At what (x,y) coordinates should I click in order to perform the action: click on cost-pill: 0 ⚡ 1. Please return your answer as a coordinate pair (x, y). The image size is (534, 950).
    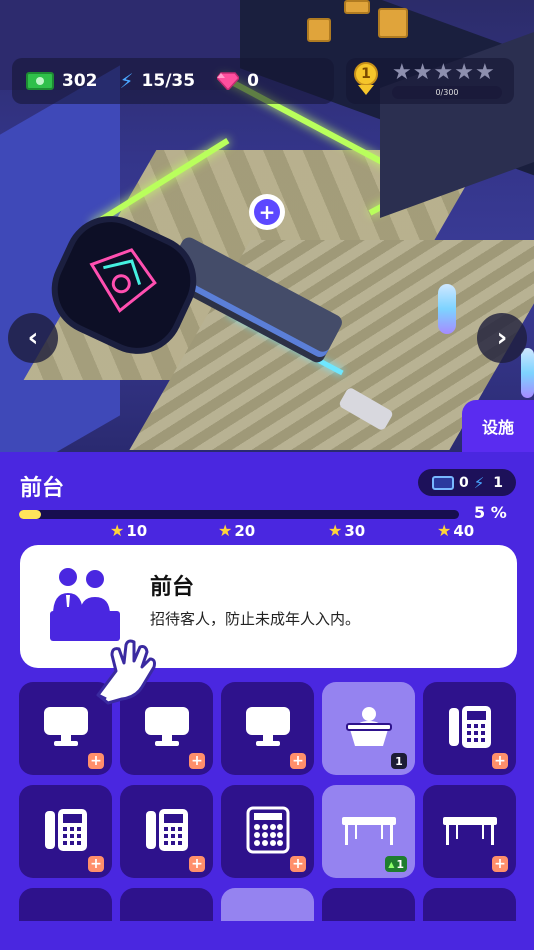
    Looking at the image, I should click on (467, 482).